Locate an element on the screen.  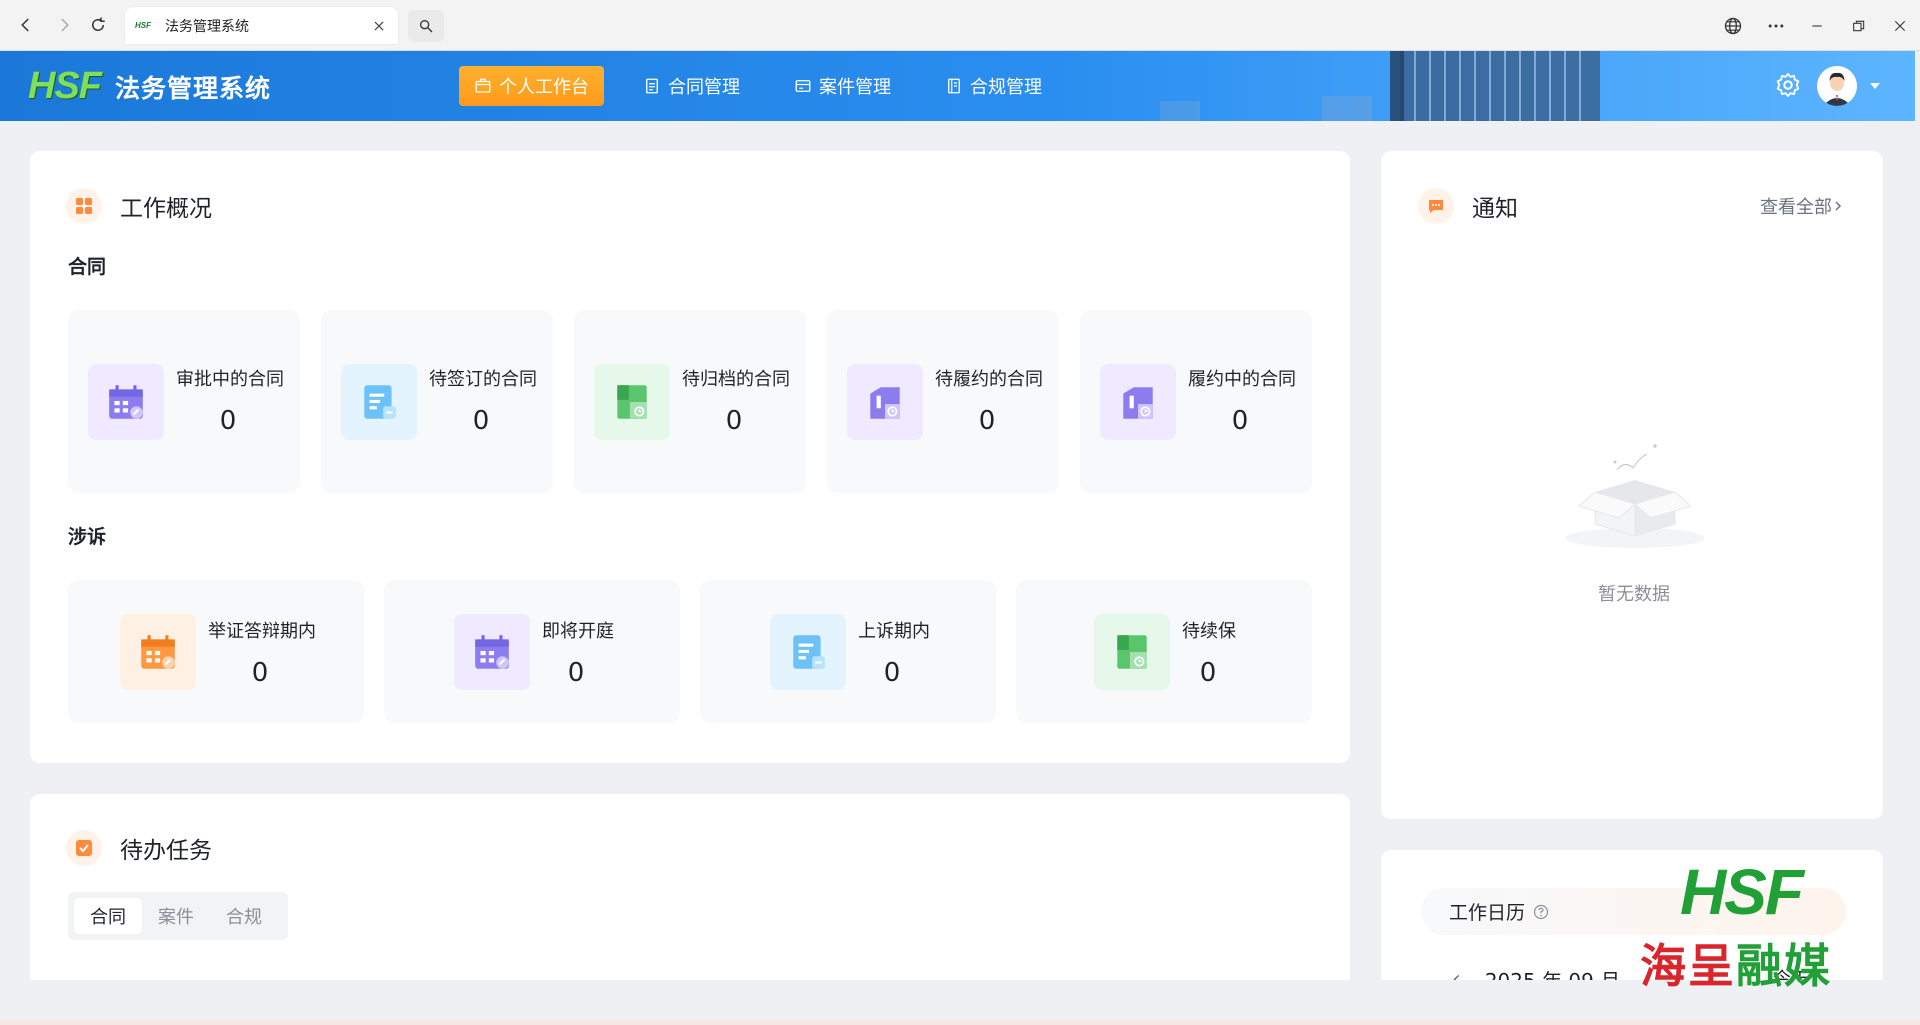
back-arrow-icon is located at coordinates (25, 25).